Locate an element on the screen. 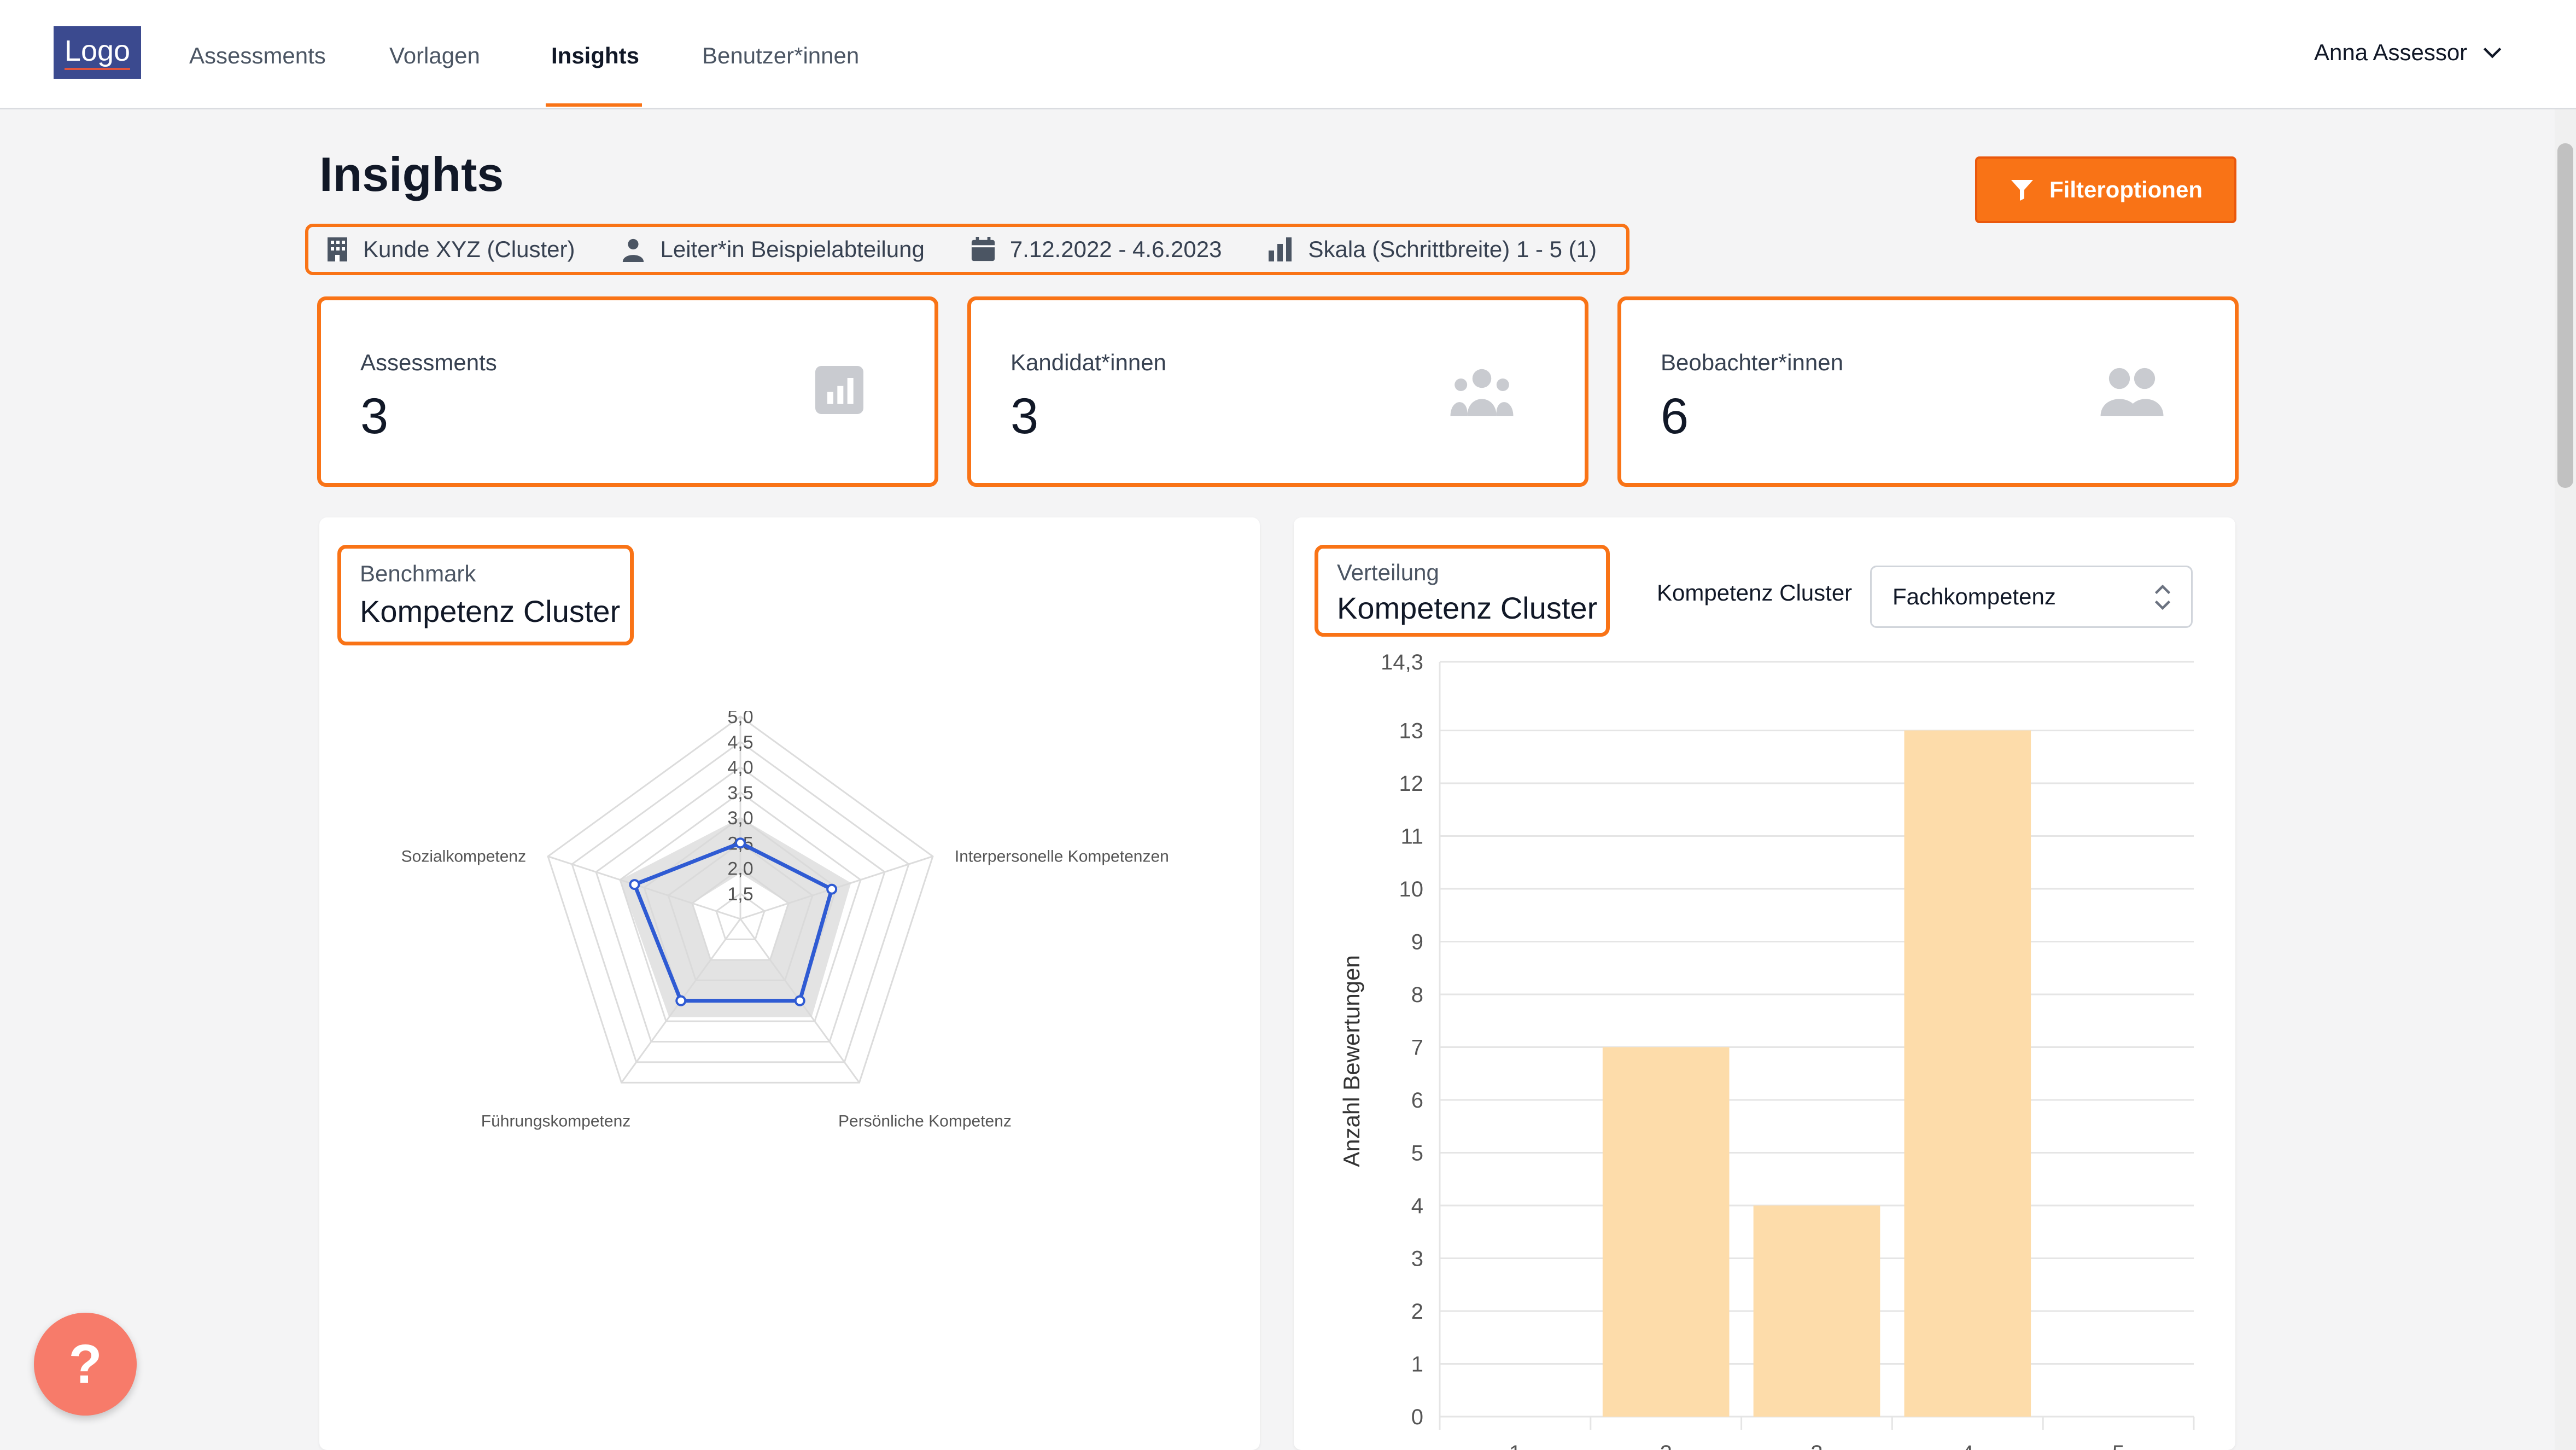 The image size is (2576, 1450). bar-x-tick-label: 2 is located at coordinates (1666, 1445).